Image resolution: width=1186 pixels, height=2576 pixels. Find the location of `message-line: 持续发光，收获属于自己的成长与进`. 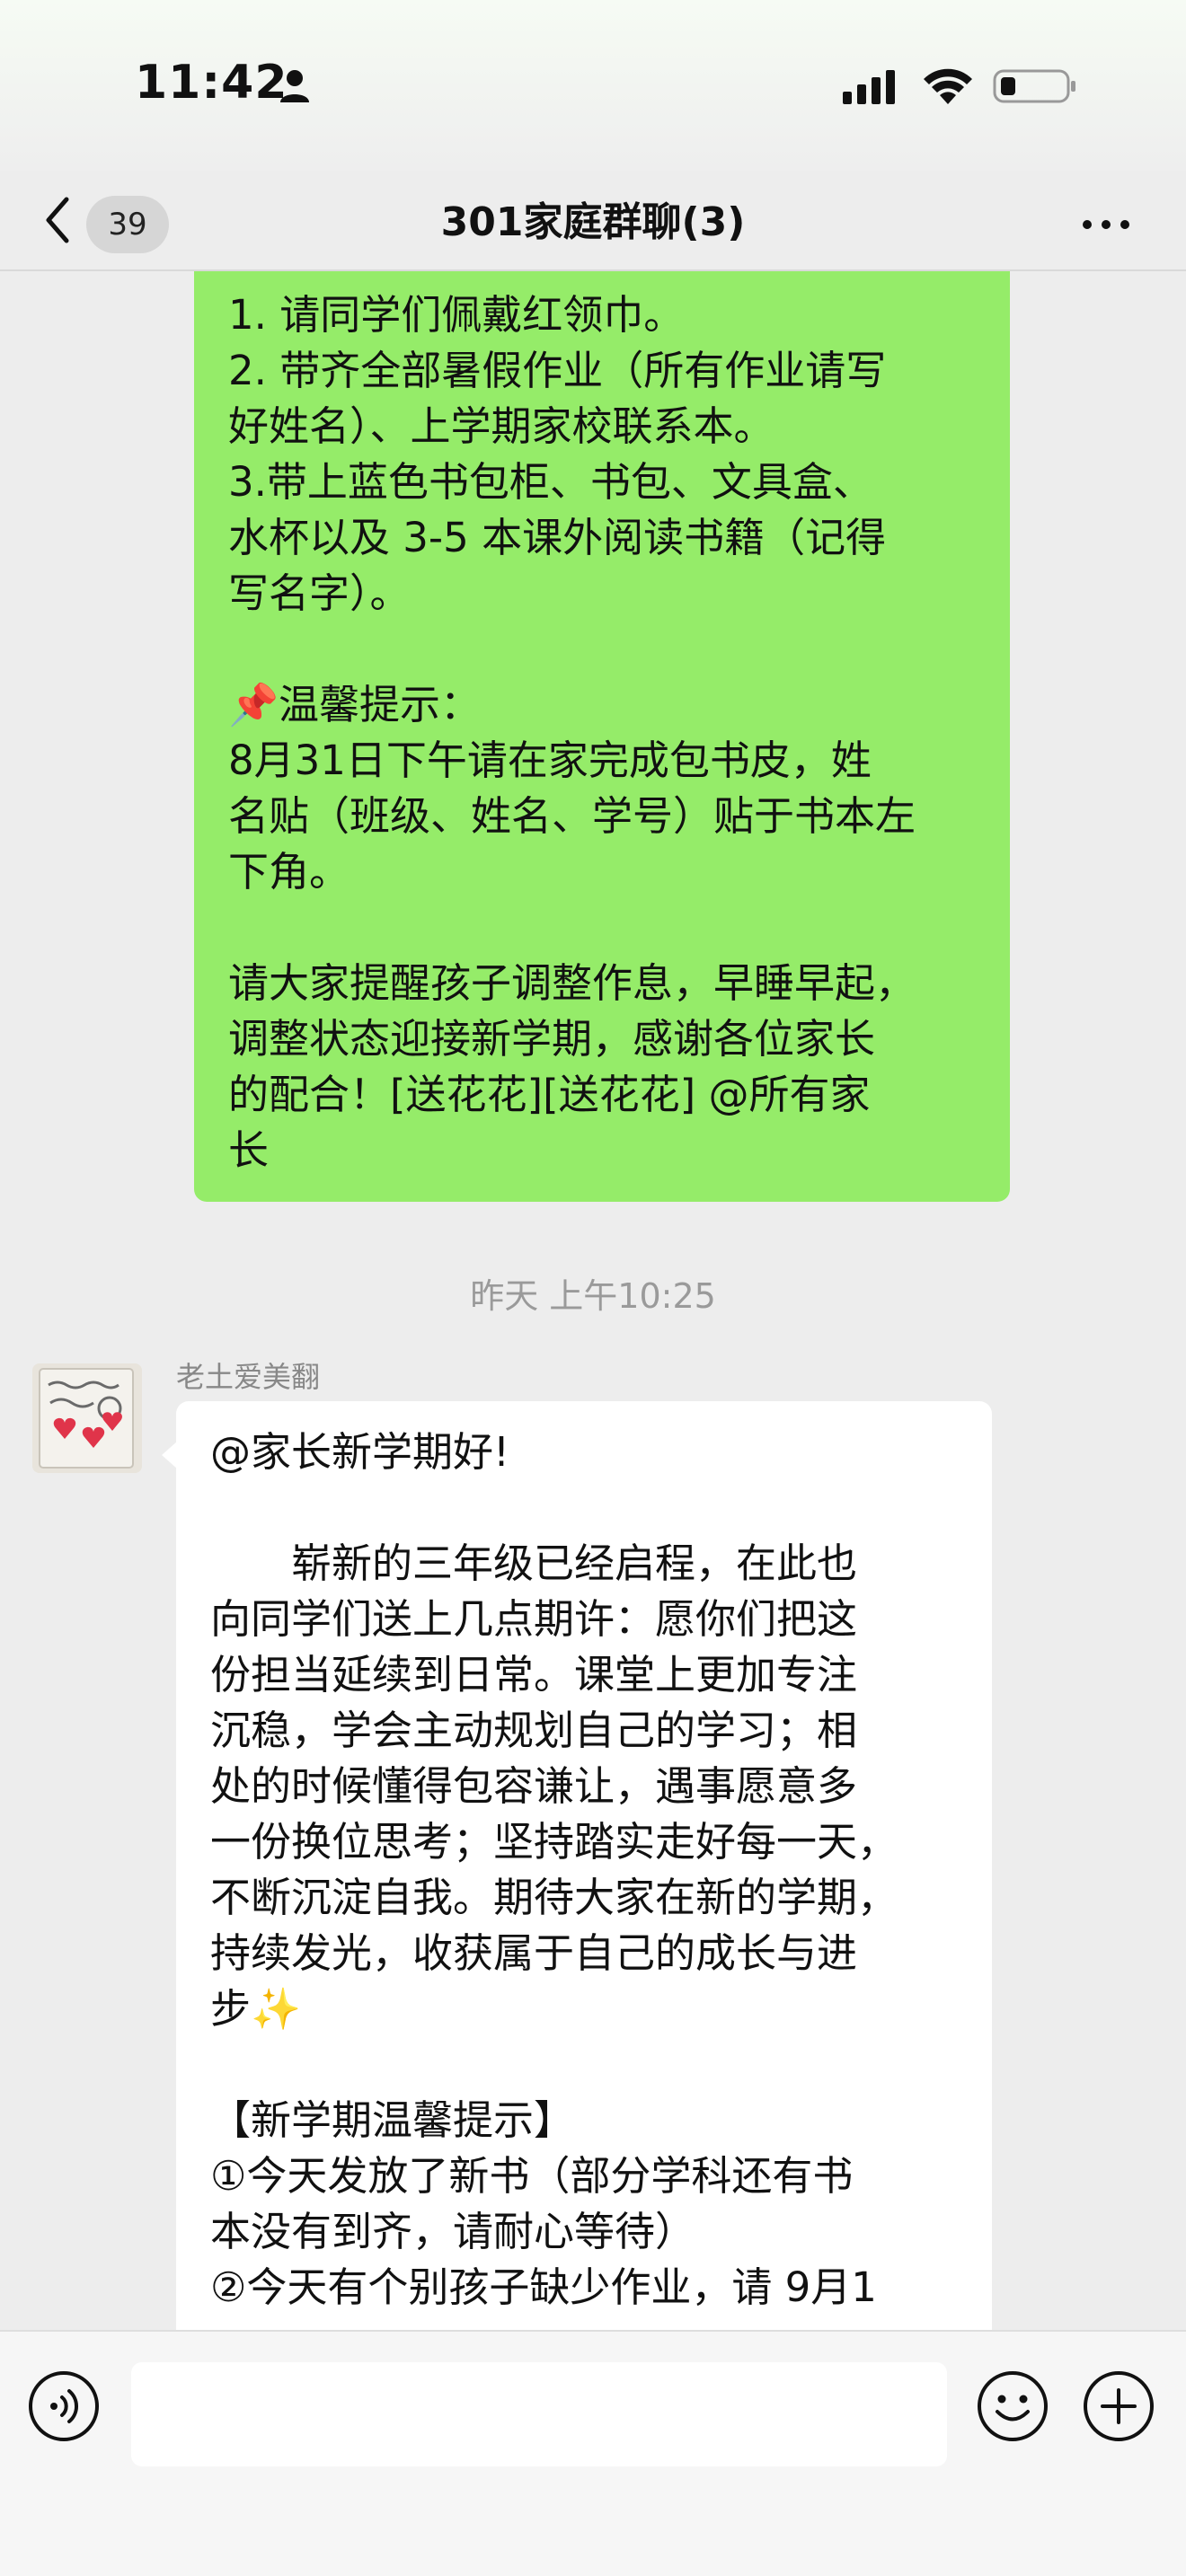

message-line: 持续发光，收获属于自己的成长与进 is located at coordinates (534, 1953).